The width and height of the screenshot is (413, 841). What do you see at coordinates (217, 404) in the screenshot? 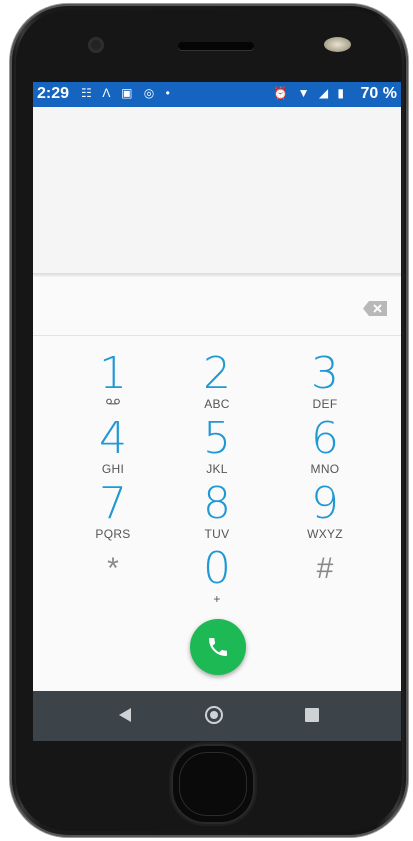
I see `key-letters: ABC` at bounding box center [217, 404].